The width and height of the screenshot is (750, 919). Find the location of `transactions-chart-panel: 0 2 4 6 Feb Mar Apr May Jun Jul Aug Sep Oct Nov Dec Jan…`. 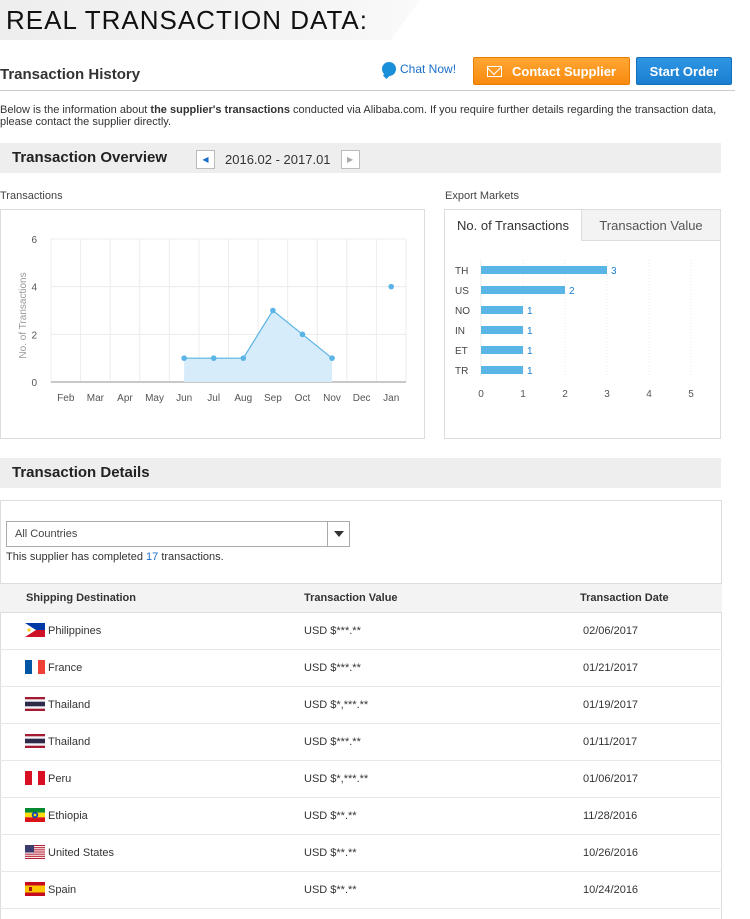

transactions-chart-panel: 0 2 4 6 Feb Mar Apr May Jun Jul Aug Sep Oct Nov Dec Jan… is located at coordinates (212, 324).